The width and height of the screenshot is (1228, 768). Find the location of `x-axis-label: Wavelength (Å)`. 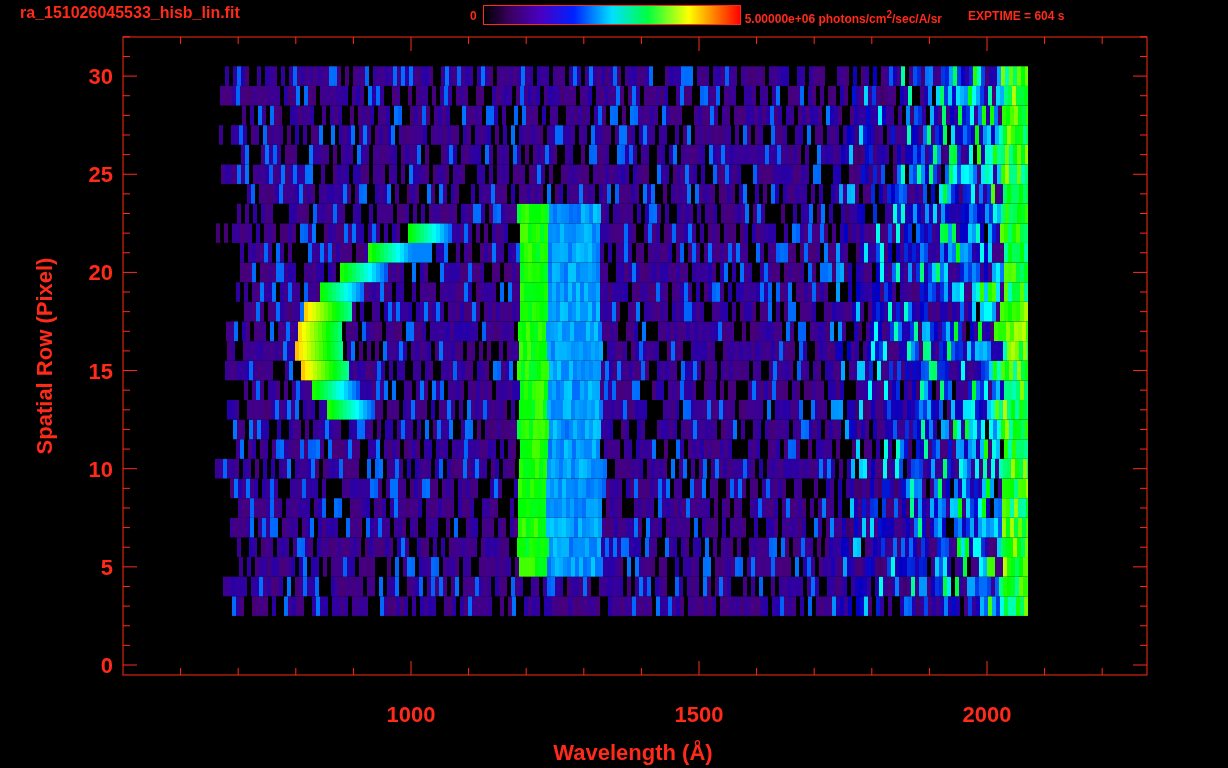

x-axis-label: Wavelength (Å) is located at coordinates (633, 752).